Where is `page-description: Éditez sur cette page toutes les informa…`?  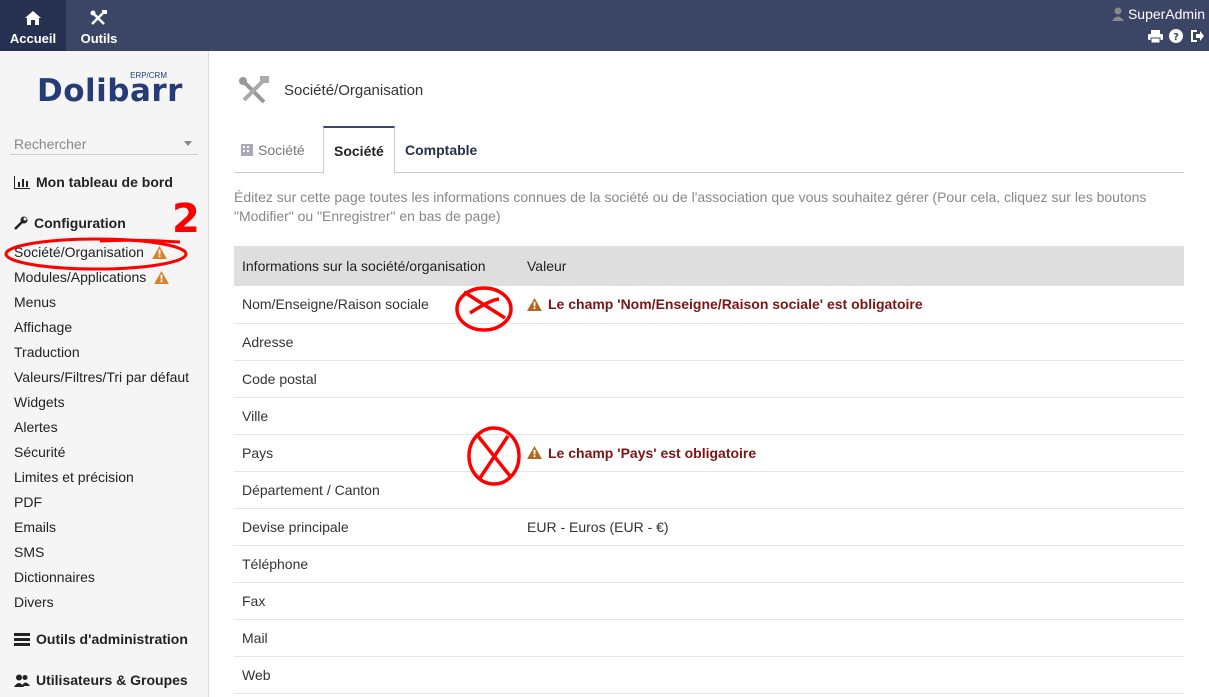 page-description: Éditez sur cette page toutes les informa… is located at coordinates (690, 206).